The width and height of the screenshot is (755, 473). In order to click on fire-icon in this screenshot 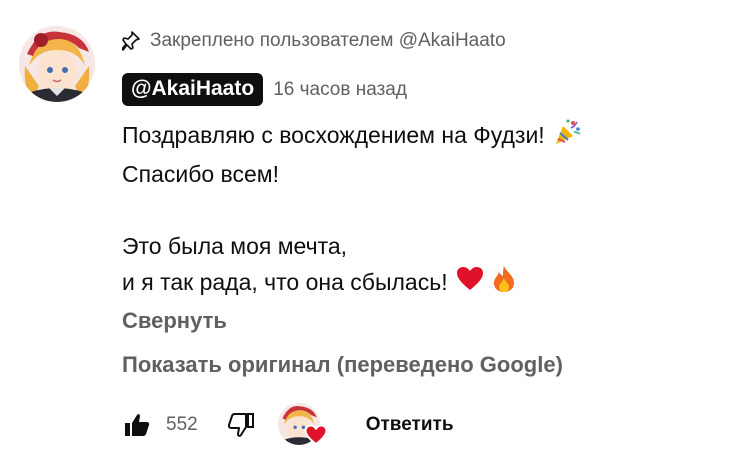, I will do `click(504, 284)`.